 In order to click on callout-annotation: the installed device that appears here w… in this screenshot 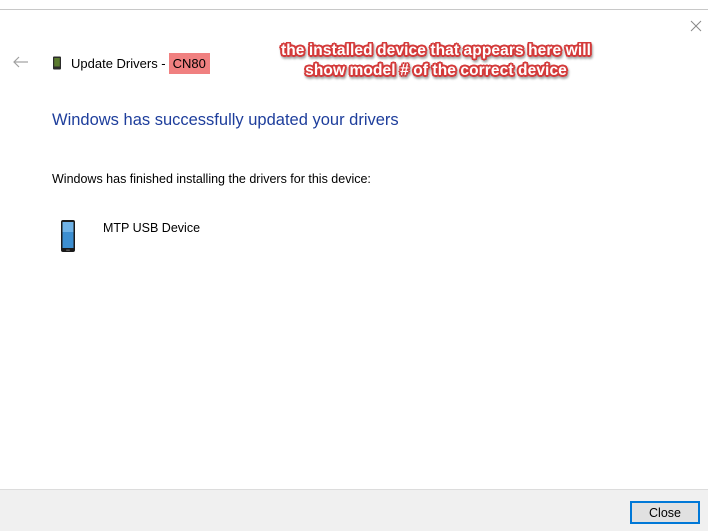, I will do `click(436, 61)`.